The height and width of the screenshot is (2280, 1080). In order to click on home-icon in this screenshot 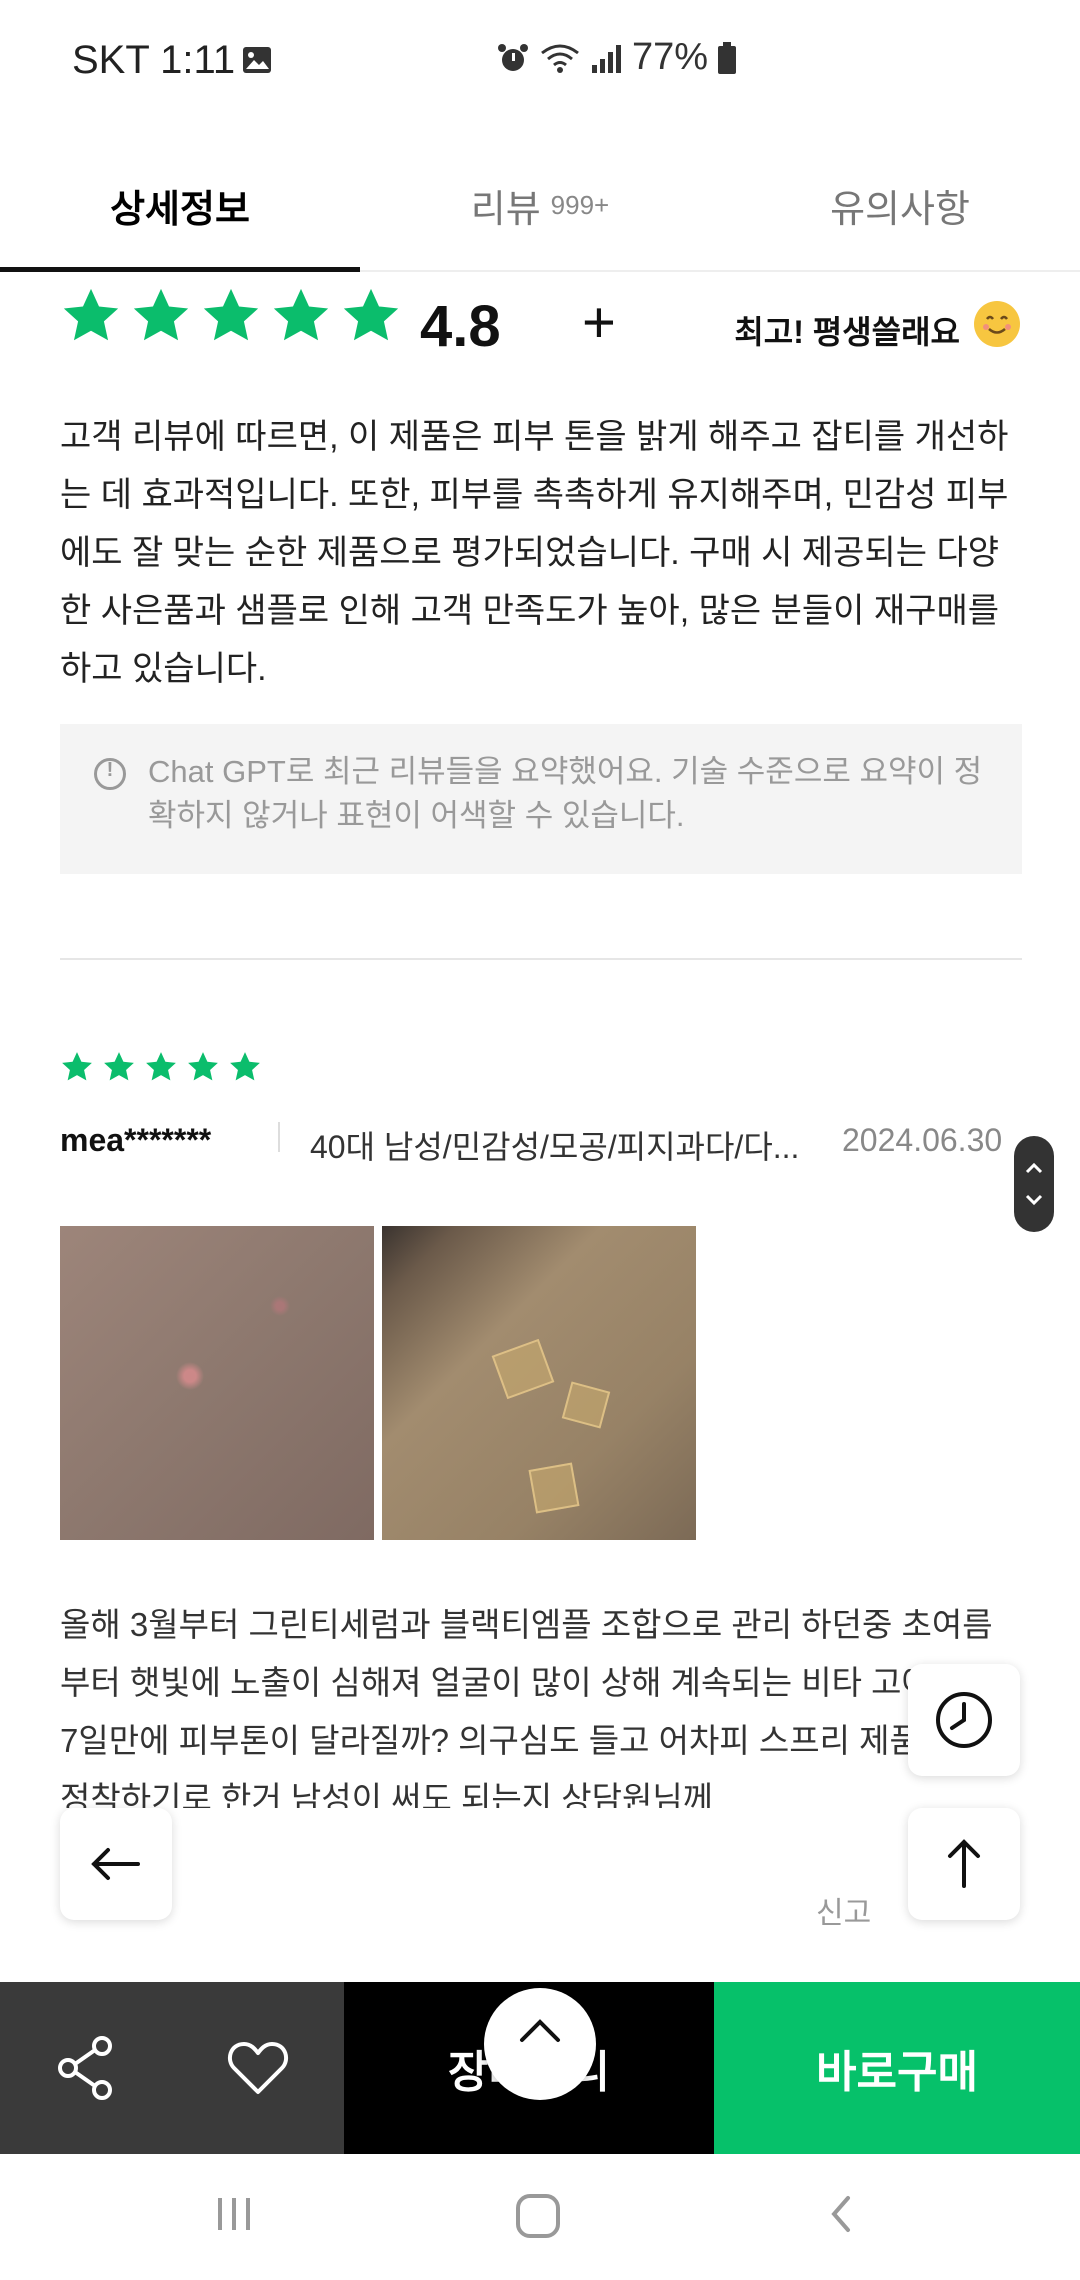, I will do `click(538, 2216)`.